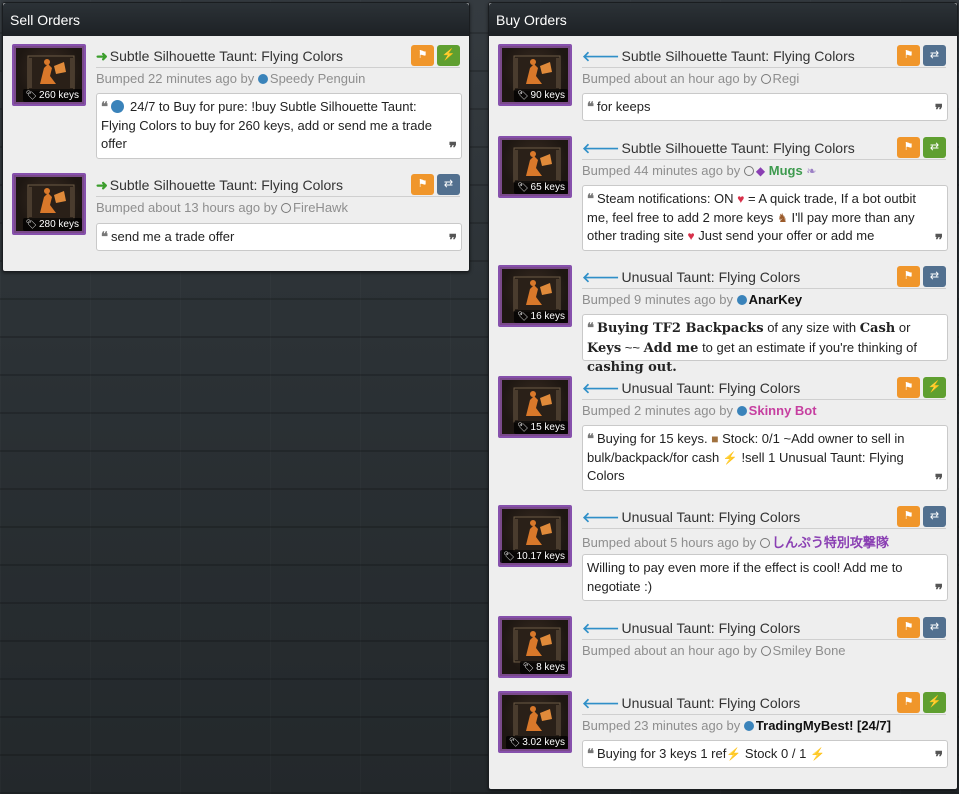  What do you see at coordinates (775, 299) in the screenshot?
I see `user-link: AnarKey` at bounding box center [775, 299].